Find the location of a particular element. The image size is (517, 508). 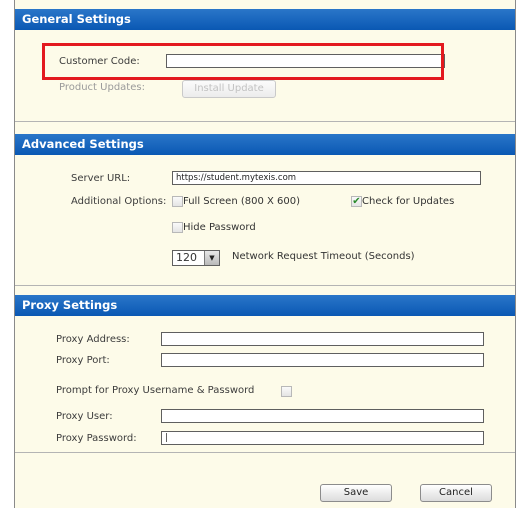

proxy-prompt-checkbox is located at coordinates (286, 391).